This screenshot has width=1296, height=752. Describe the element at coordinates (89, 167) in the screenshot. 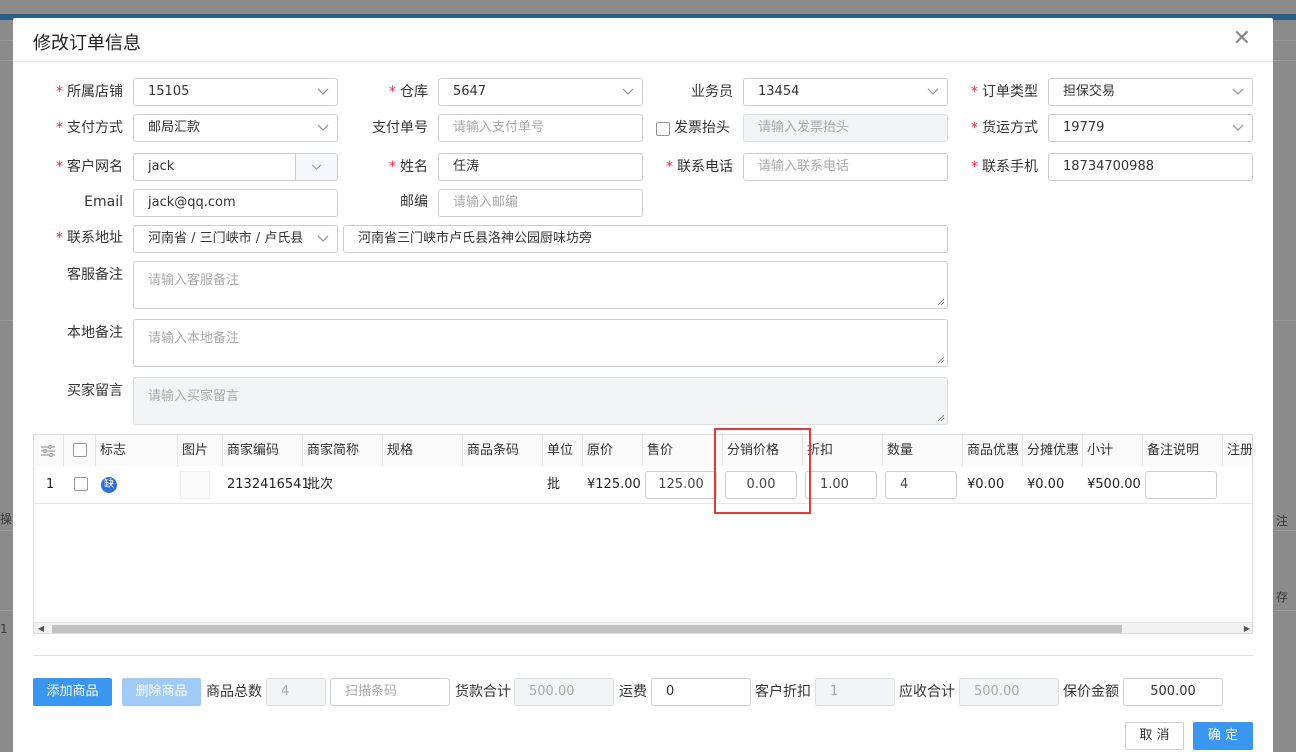

I see `customer-label: * 客户网名` at that location.